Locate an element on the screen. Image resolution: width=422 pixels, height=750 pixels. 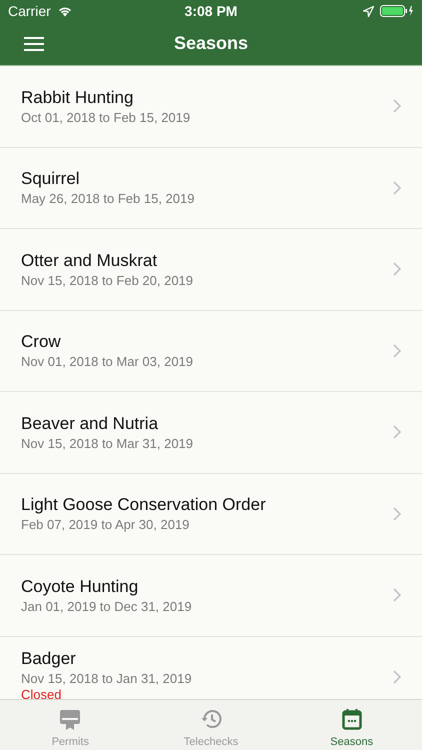
season-name: Rabbit Hunting is located at coordinates (77, 97).